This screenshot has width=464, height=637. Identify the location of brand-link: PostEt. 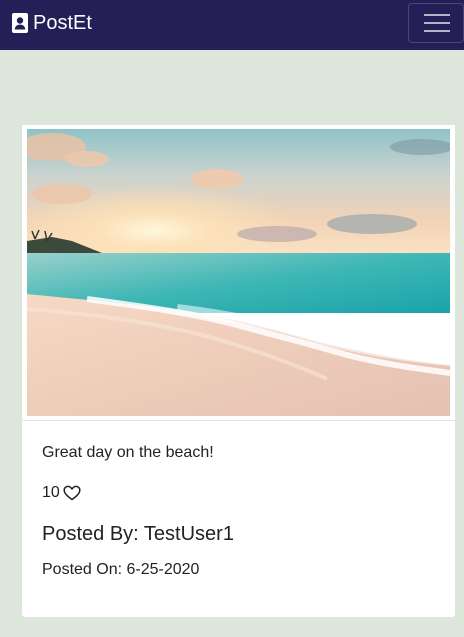
(52, 23).